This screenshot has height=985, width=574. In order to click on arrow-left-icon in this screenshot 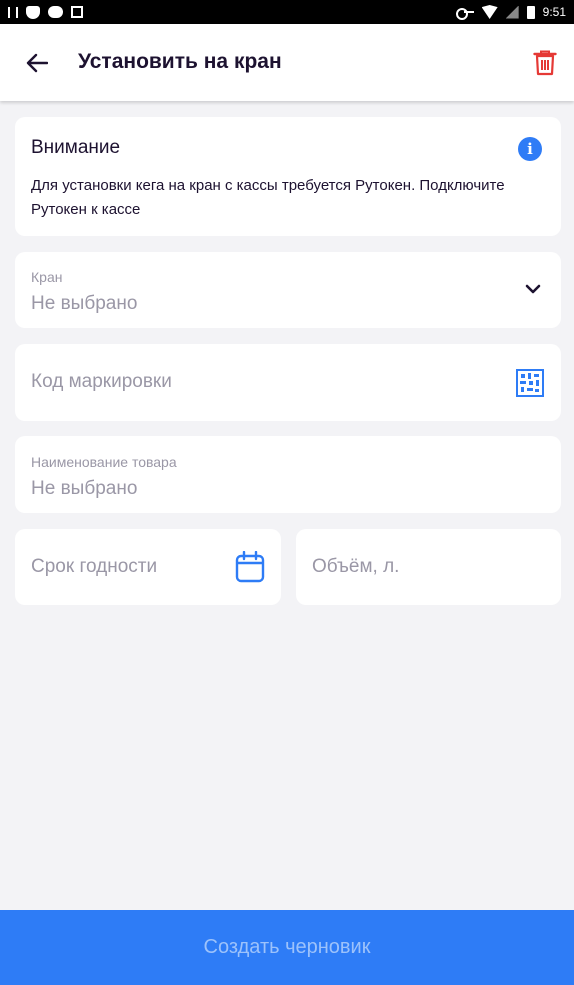, I will do `click(37, 63)`.